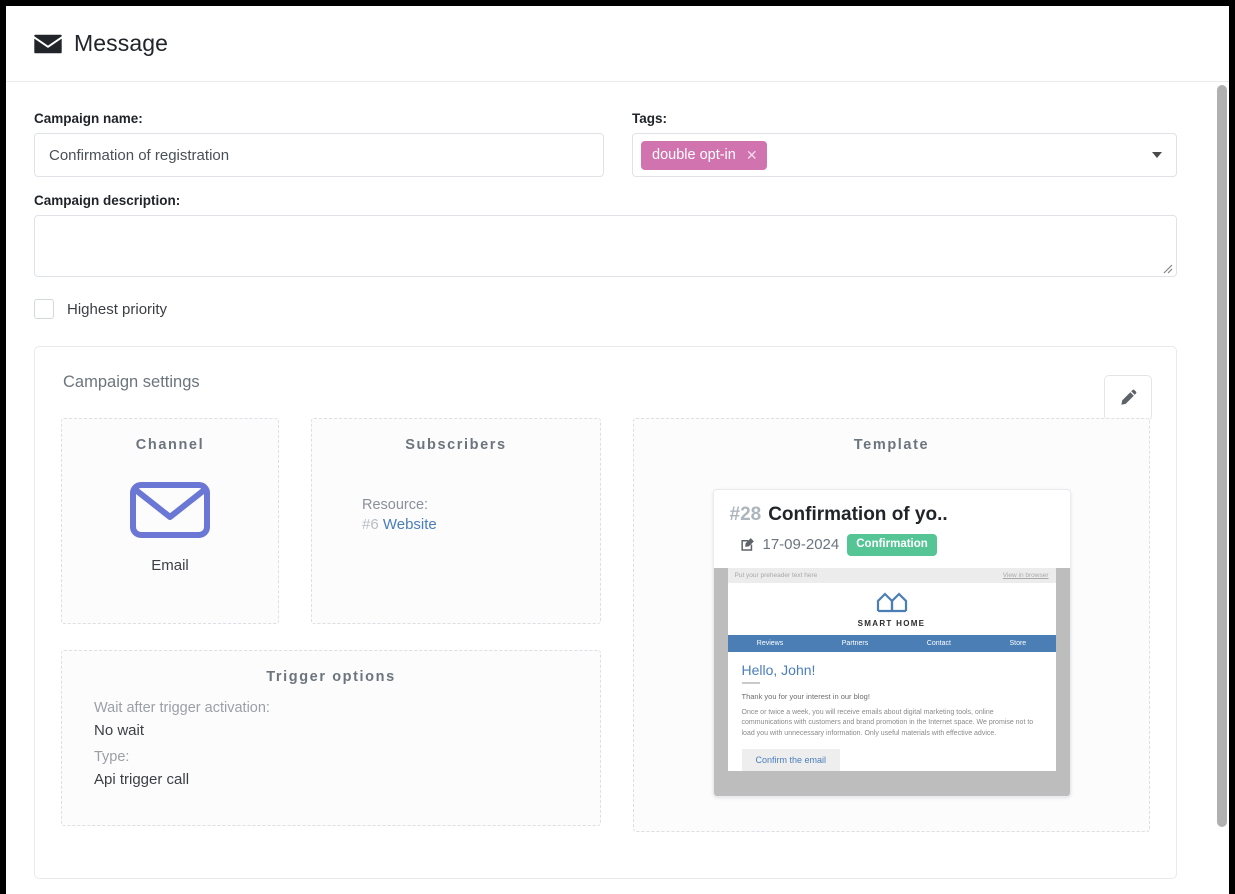  Describe the element at coordinates (745, 514) in the screenshot. I see `template-id: #28` at that location.